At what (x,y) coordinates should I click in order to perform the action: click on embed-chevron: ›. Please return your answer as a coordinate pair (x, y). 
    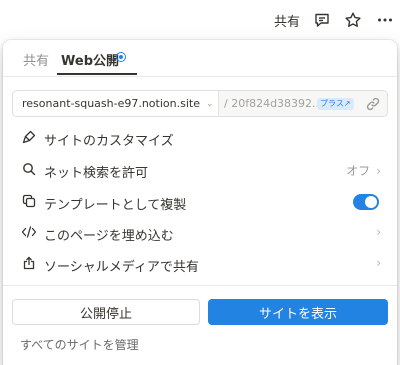
    Looking at the image, I should click on (375, 232).